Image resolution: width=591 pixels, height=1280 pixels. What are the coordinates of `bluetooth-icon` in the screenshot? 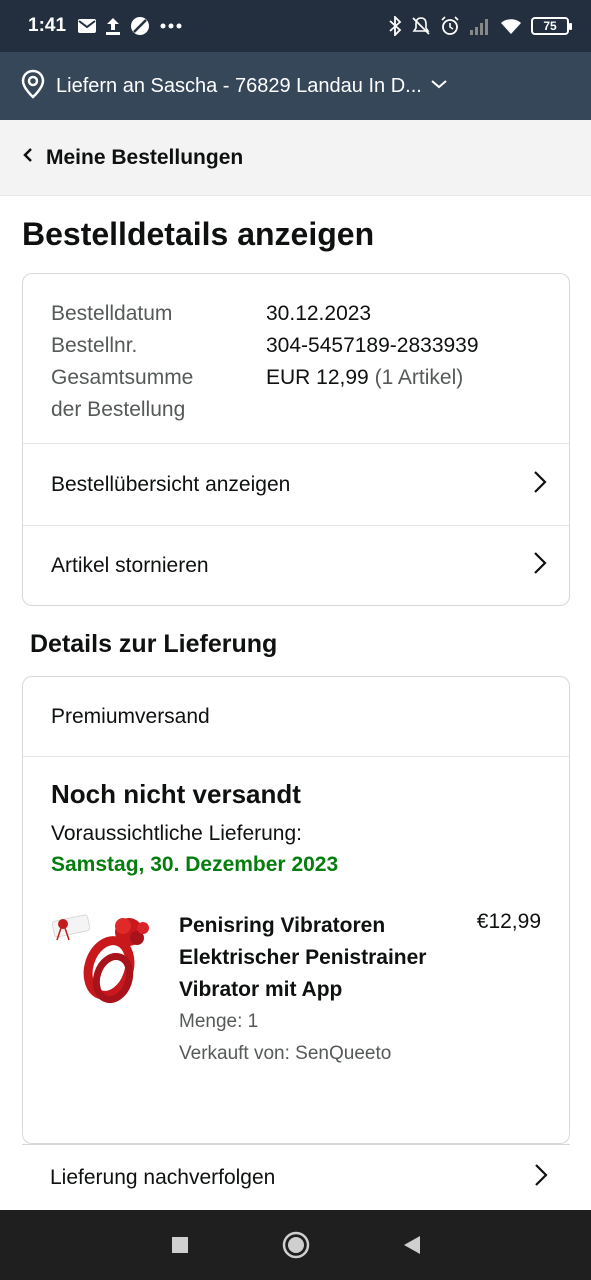 It's located at (395, 26).